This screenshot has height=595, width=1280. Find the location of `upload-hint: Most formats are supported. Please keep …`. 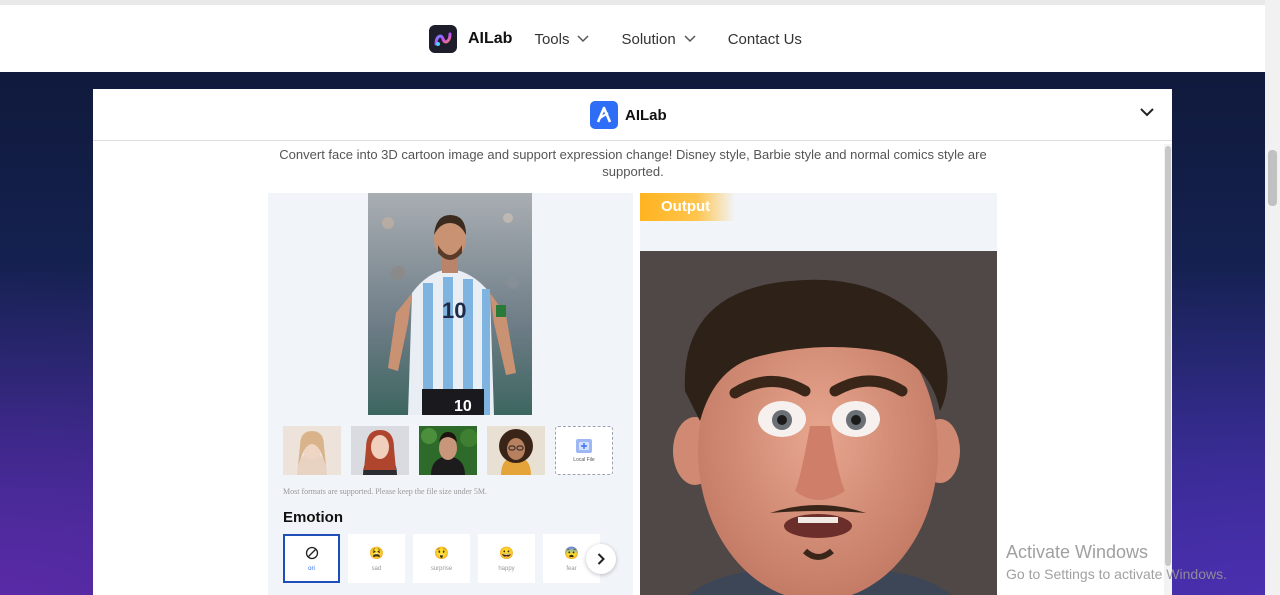

upload-hint: Most formats are supported. Please keep … is located at coordinates (385, 491).